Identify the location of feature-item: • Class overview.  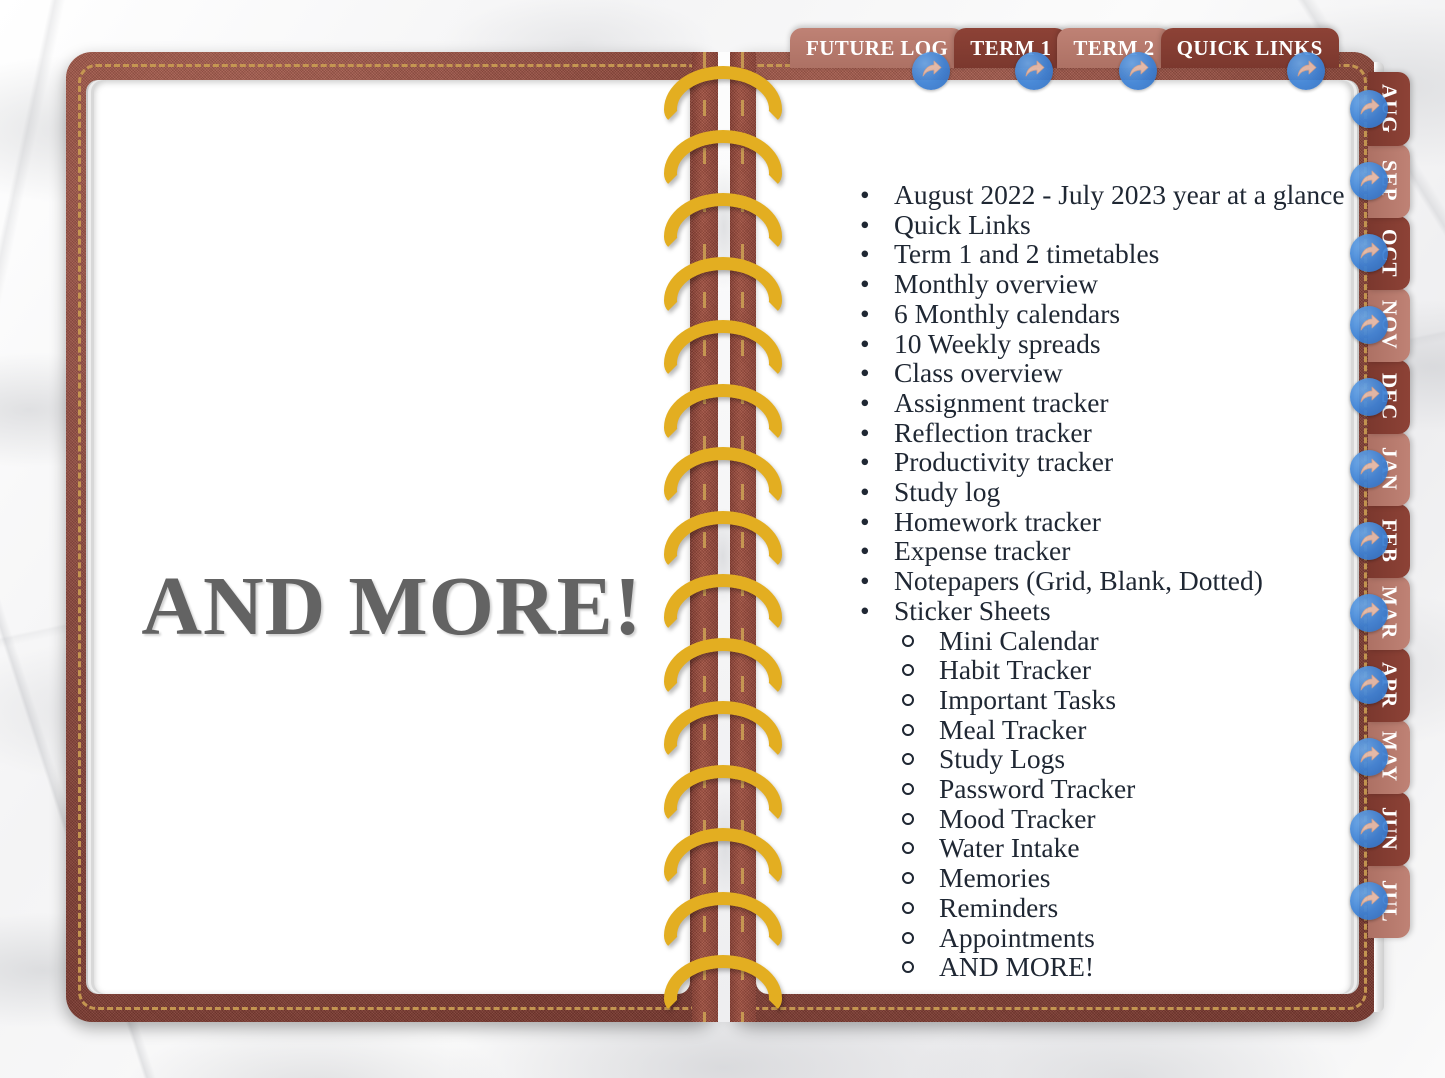
(1082, 373).